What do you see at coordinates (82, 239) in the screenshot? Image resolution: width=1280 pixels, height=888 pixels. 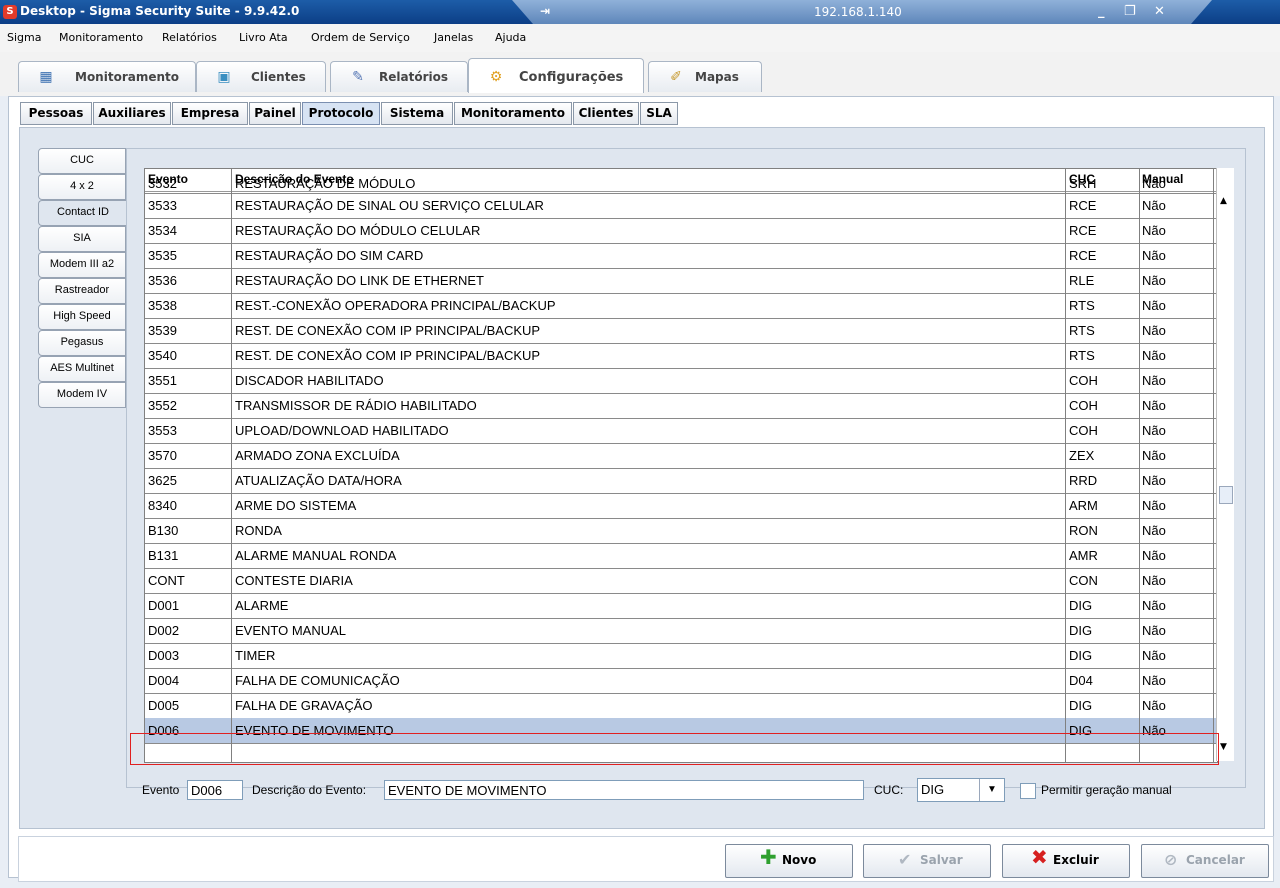 I see `protocol-tab-sia: SIA` at bounding box center [82, 239].